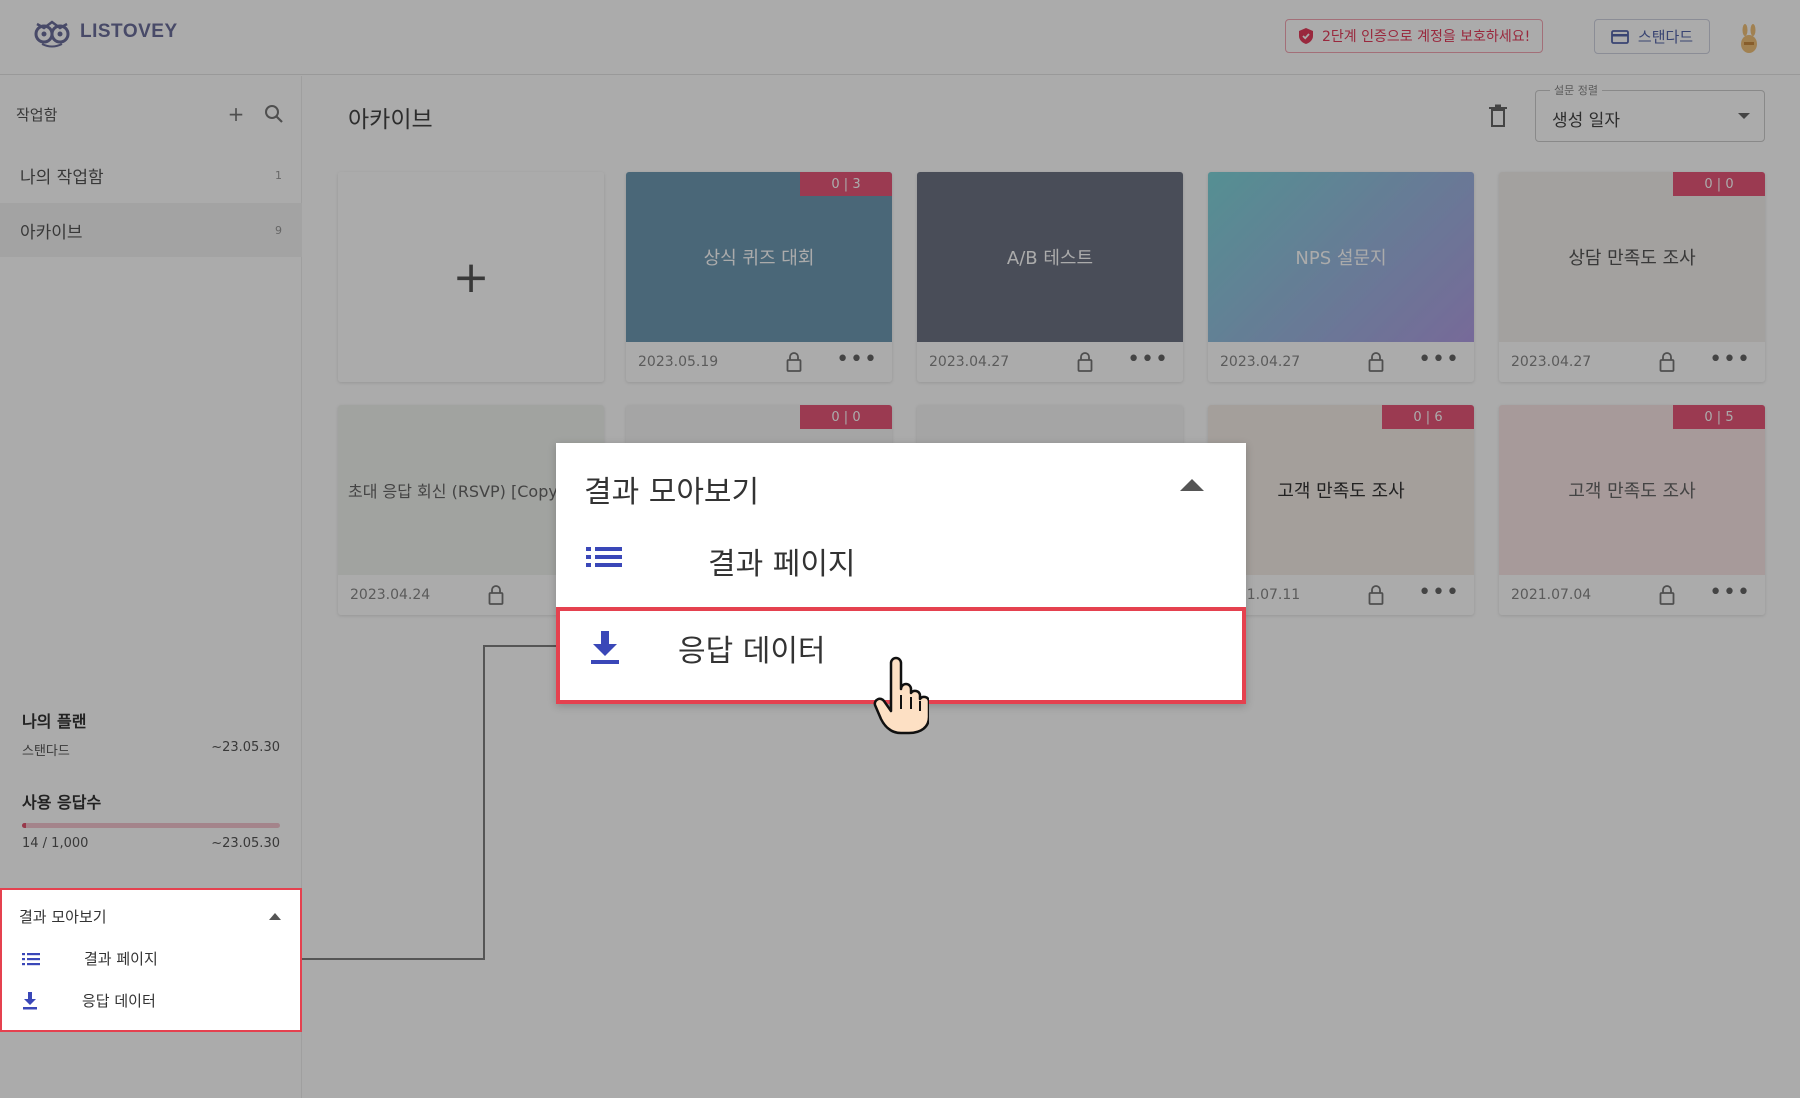  I want to click on menu-item-response-data: 응답 데이터, so click(89, 1000).